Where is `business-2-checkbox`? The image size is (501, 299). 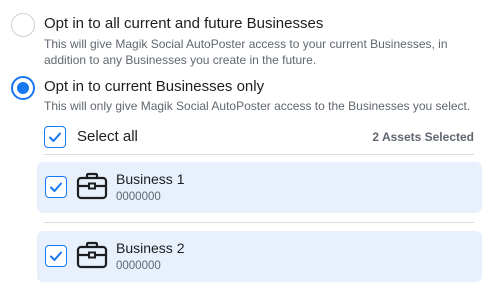 business-2-checkbox is located at coordinates (56, 256).